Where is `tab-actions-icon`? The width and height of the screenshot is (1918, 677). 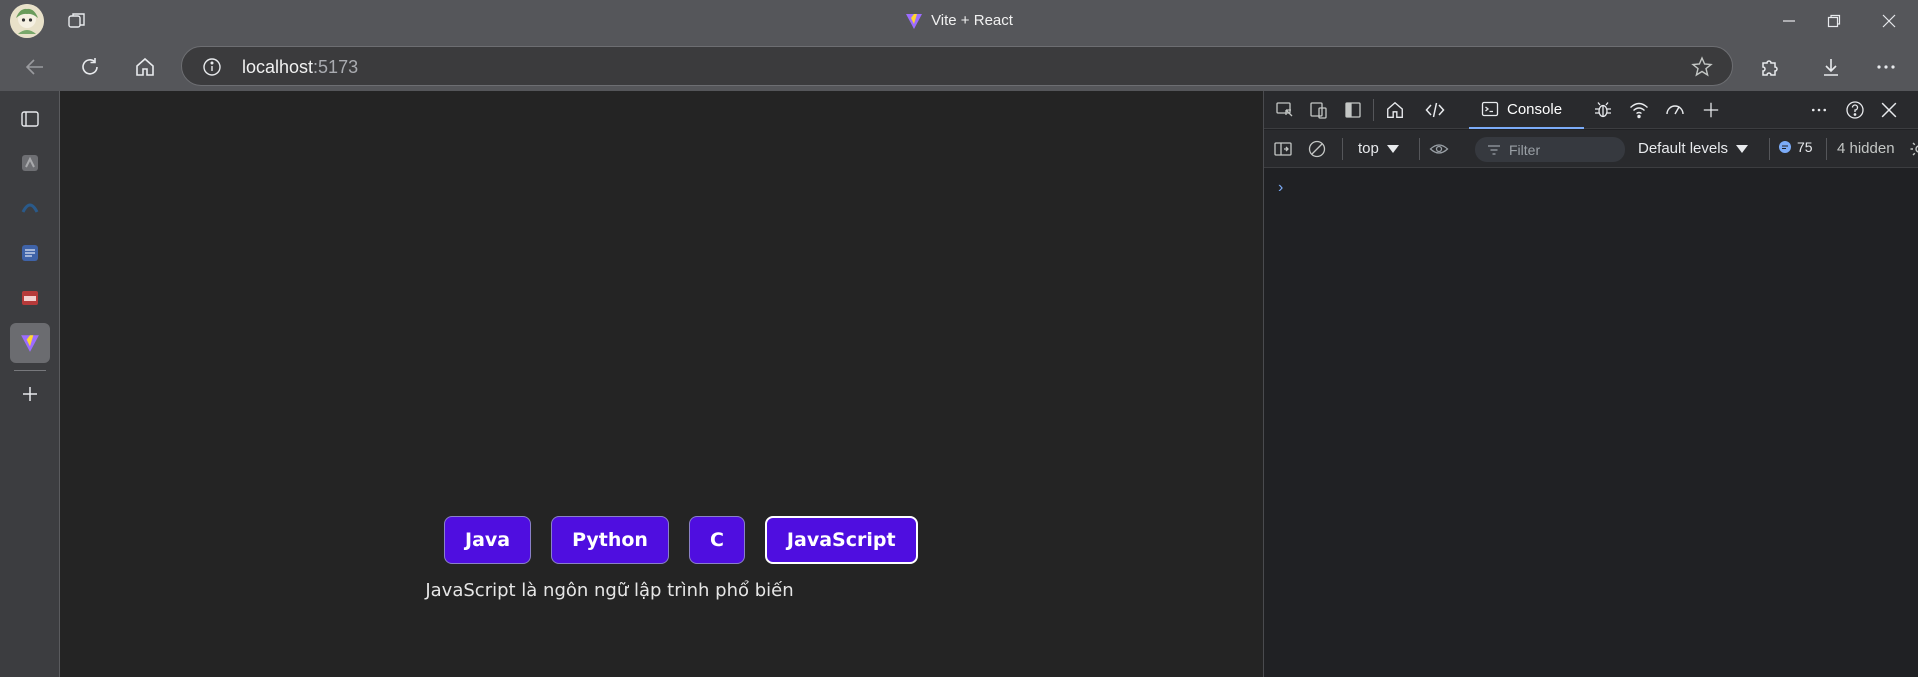 tab-actions-icon is located at coordinates (30, 119).